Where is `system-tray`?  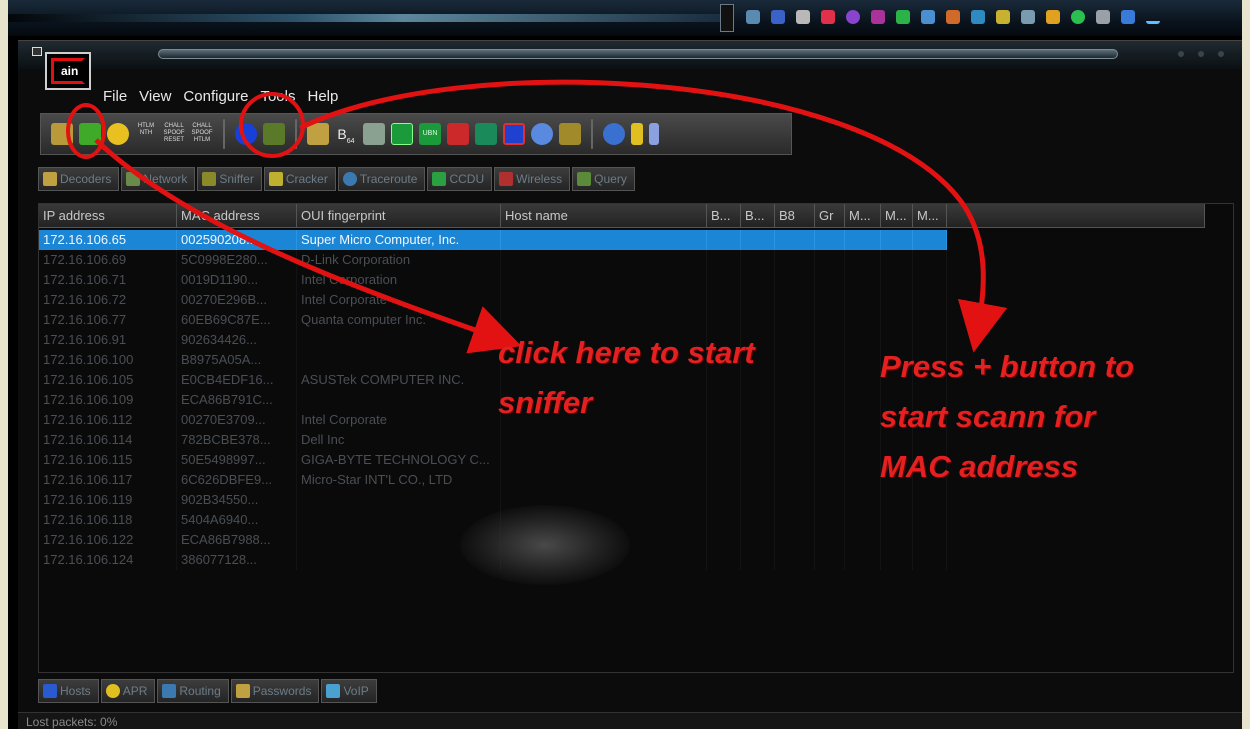 system-tray is located at coordinates (953, 17).